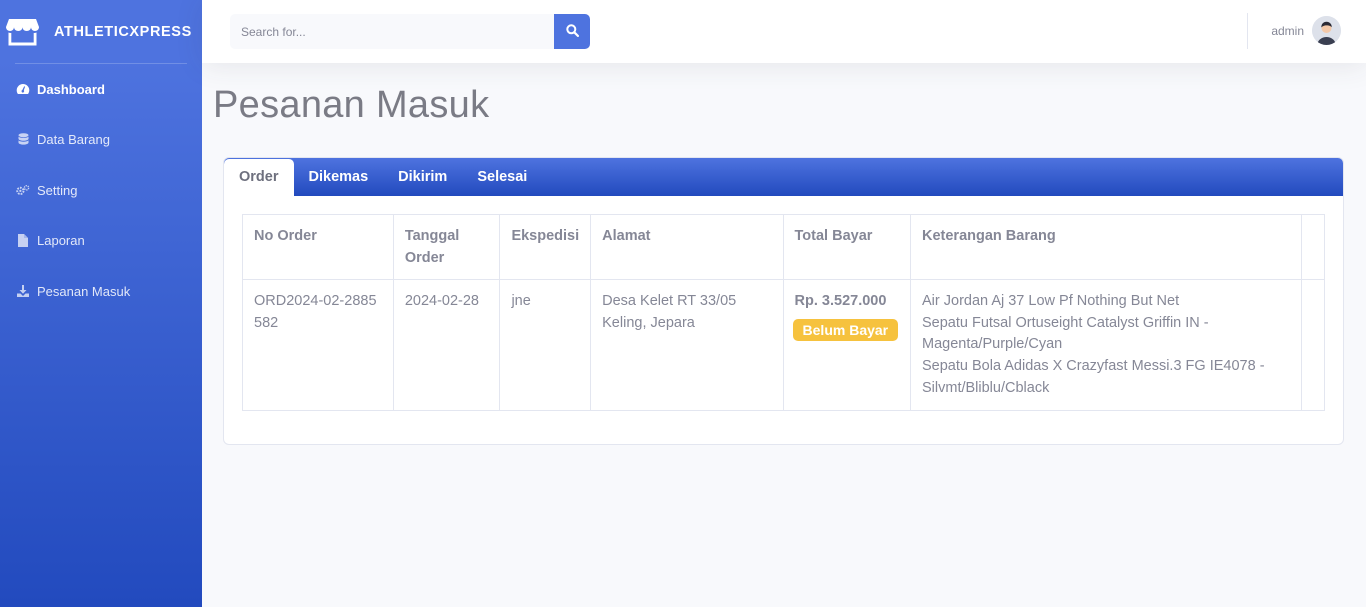 The height and width of the screenshot is (607, 1366). What do you see at coordinates (840, 301) in the screenshot?
I see `total-amount: Rp. 3.527.000` at bounding box center [840, 301].